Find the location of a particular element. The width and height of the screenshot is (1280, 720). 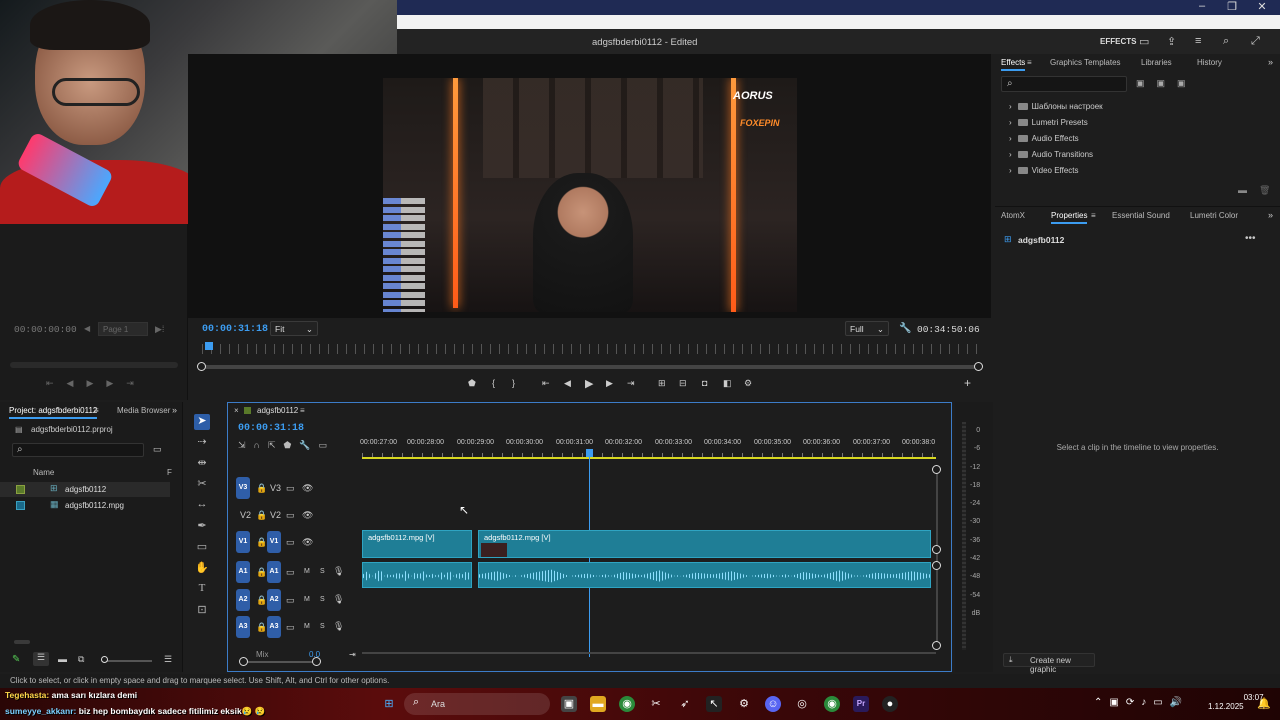

list-item: ▦ adgsfb0112.mpg is located at coordinates (85, 505).